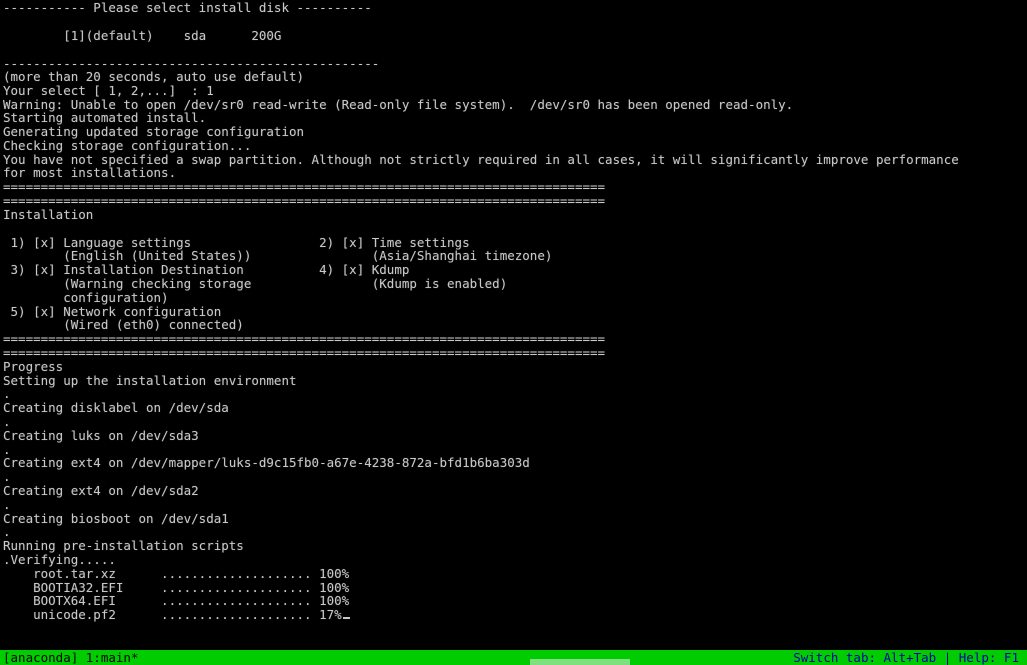 Image resolution: width=1027 pixels, height=665 pixels. What do you see at coordinates (176, 573) in the screenshot?
I see `verify-file-row: root.tar.xz .................... 100%` at bounding box center [176, 573].